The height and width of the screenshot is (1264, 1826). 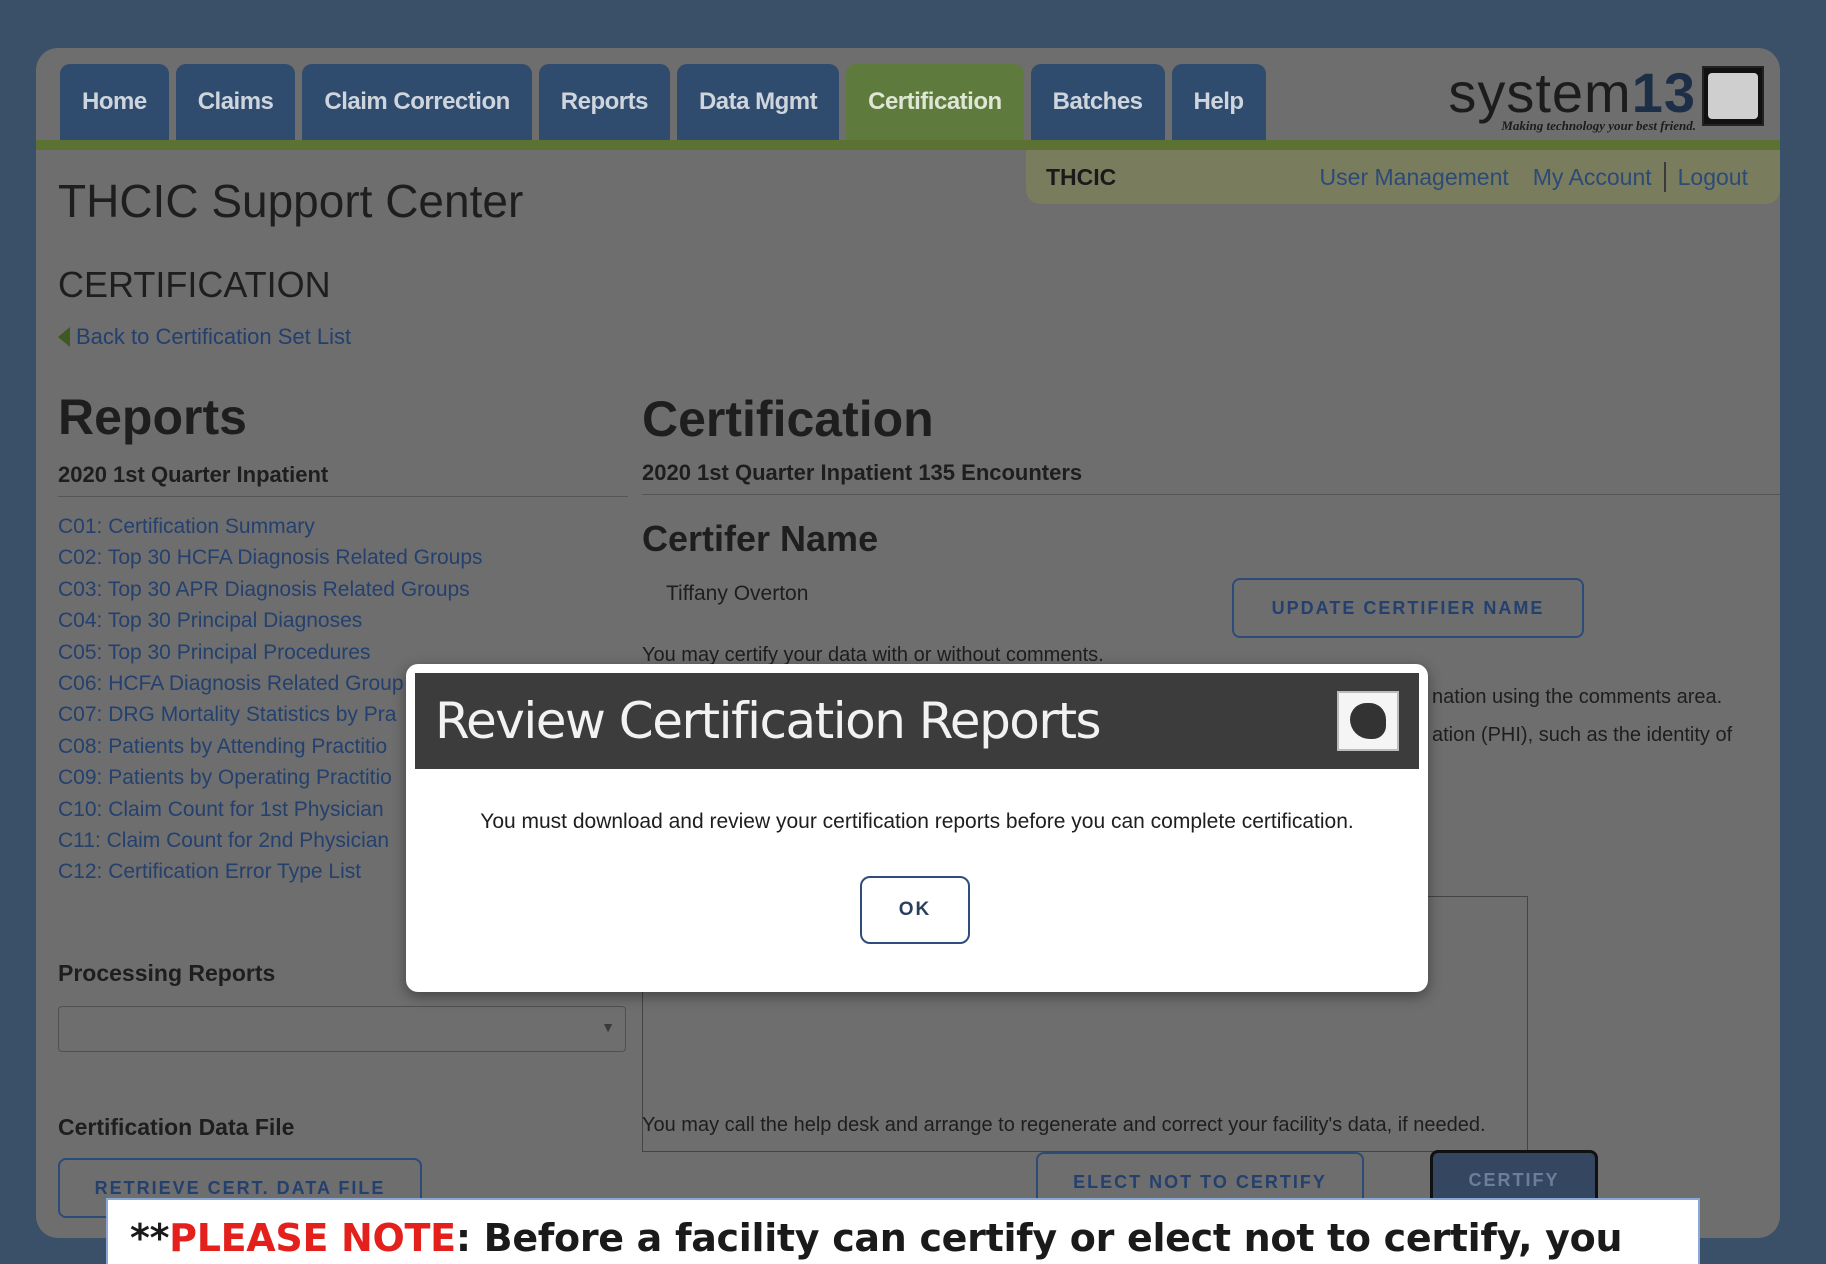 What do you see at coordinates (758, 102) in the screenshot?
I see `tab-data-mgmt: Data Mgmt` at bounding box center [758, 102].